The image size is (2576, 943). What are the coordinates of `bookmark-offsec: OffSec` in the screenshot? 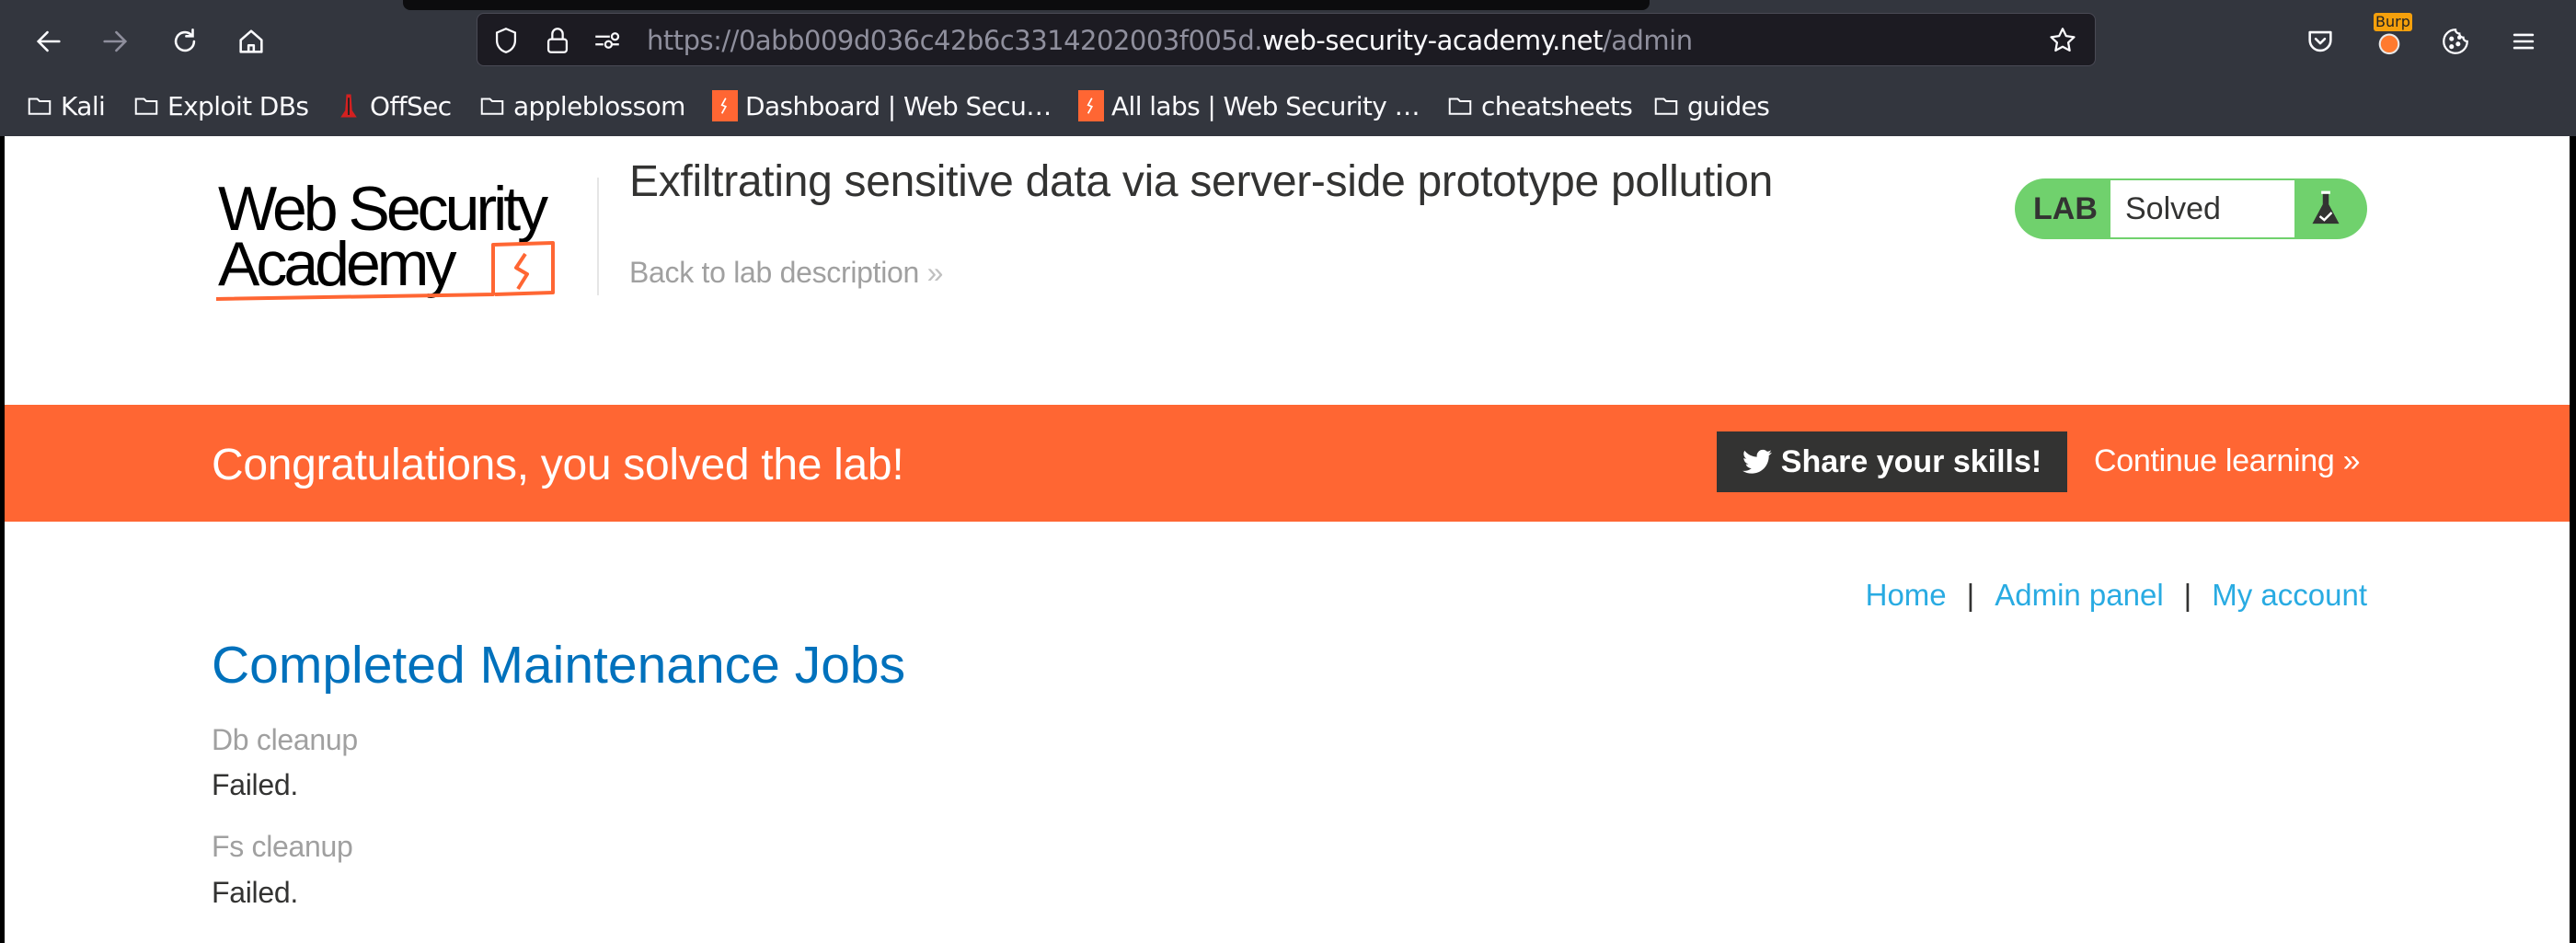 It's located at (393, 105).